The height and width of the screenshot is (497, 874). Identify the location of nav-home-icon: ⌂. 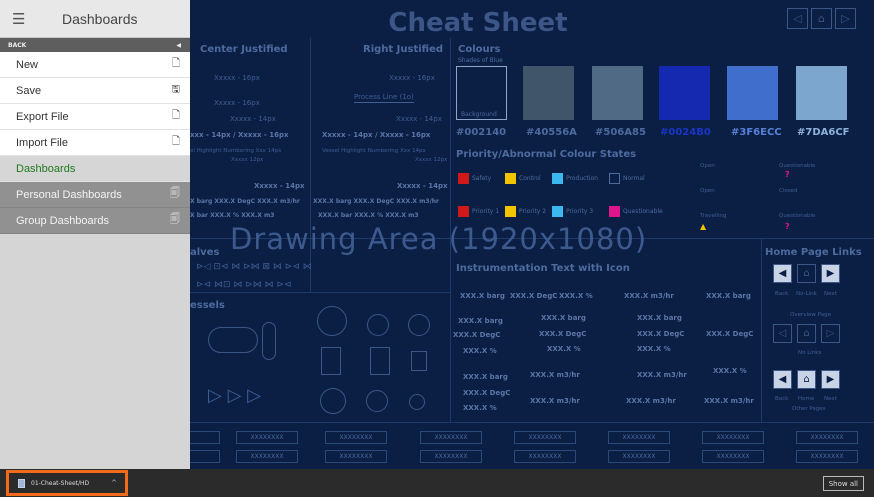
(821, 18).